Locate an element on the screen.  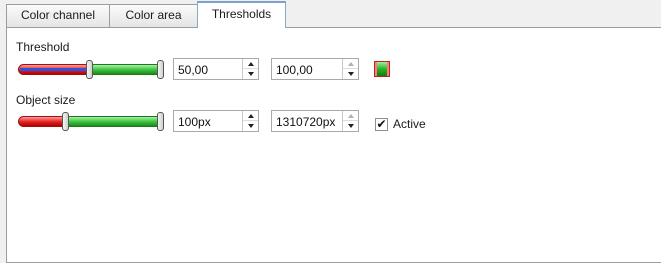
object-size-max-spinbox: 1310720px is located at coordinates (315, 121).